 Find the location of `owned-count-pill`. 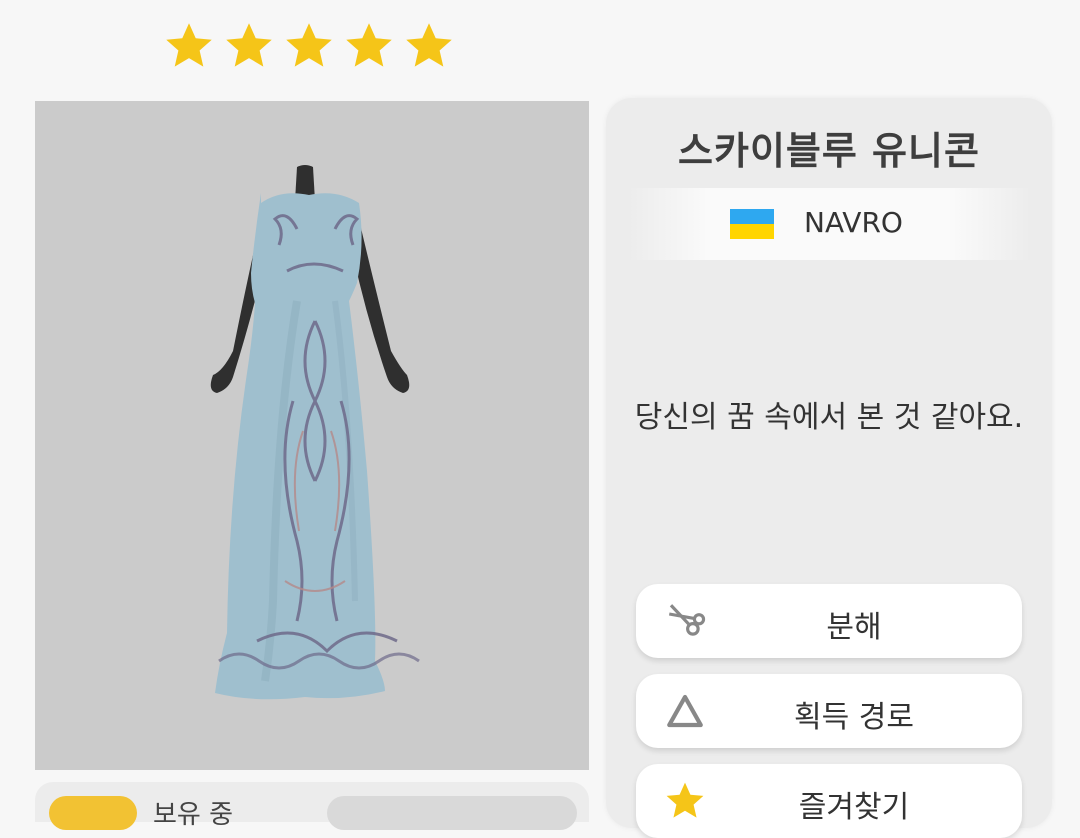

owned-count-pill is located at coordinates (452, 813).